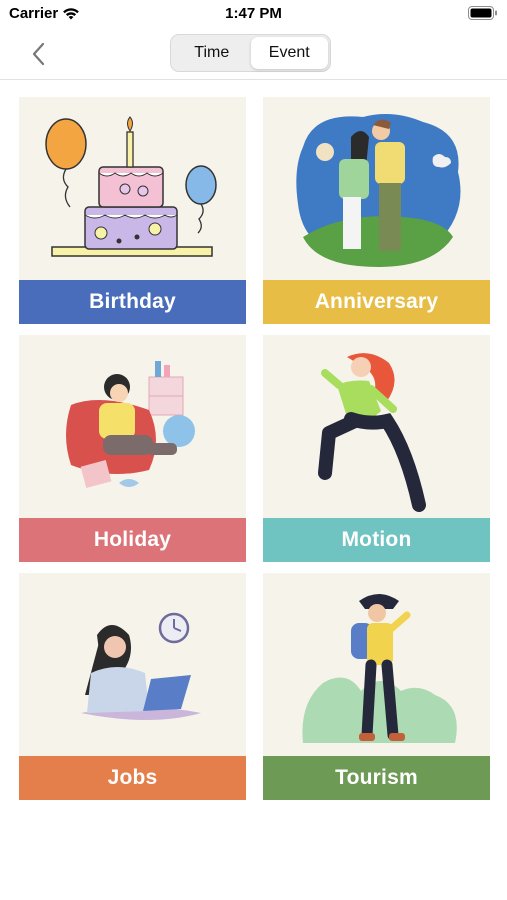  Describe the element at coordinates (141, 666) in the screenshot. I see `person-at-laptop-illustration` at that location.